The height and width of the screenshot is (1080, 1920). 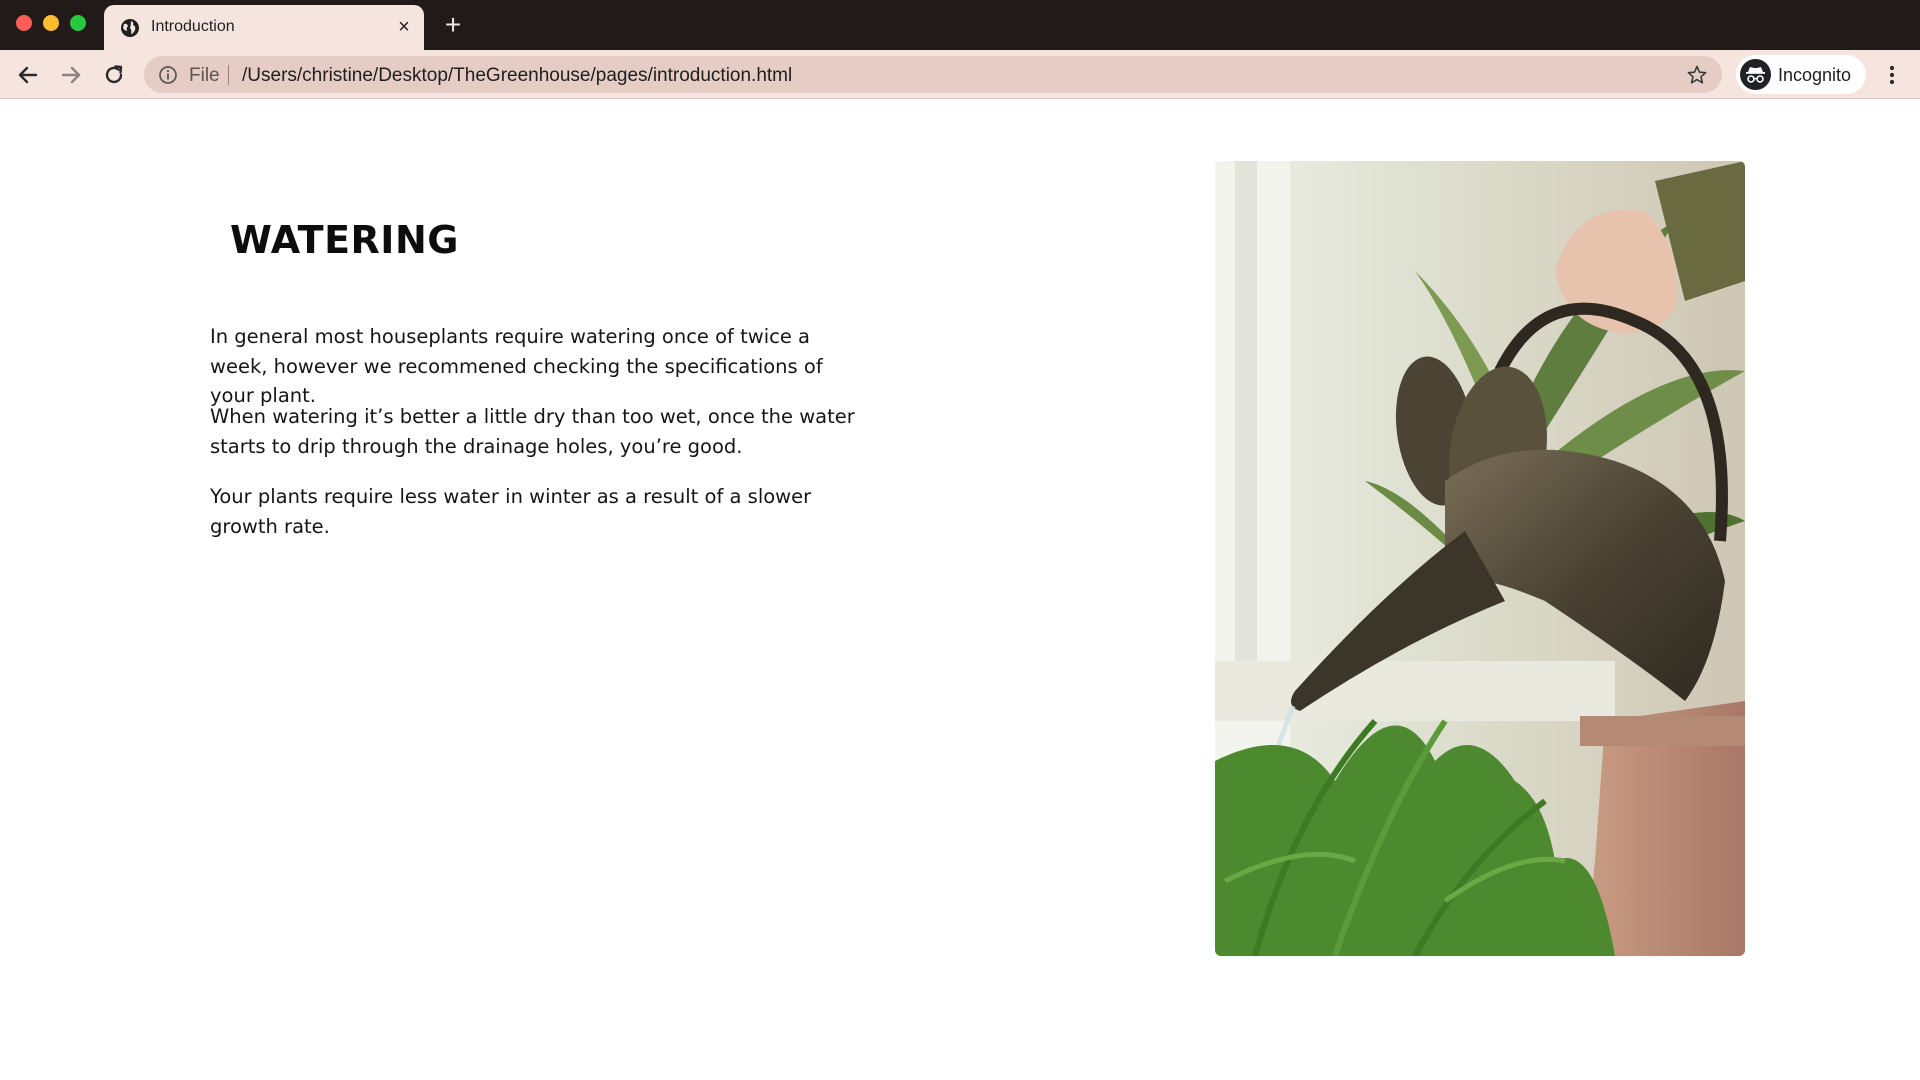 What do you see at coordinates (78, 23) in the screenshot?
I see `maximize-window-button` at bounding box center [78, 23].